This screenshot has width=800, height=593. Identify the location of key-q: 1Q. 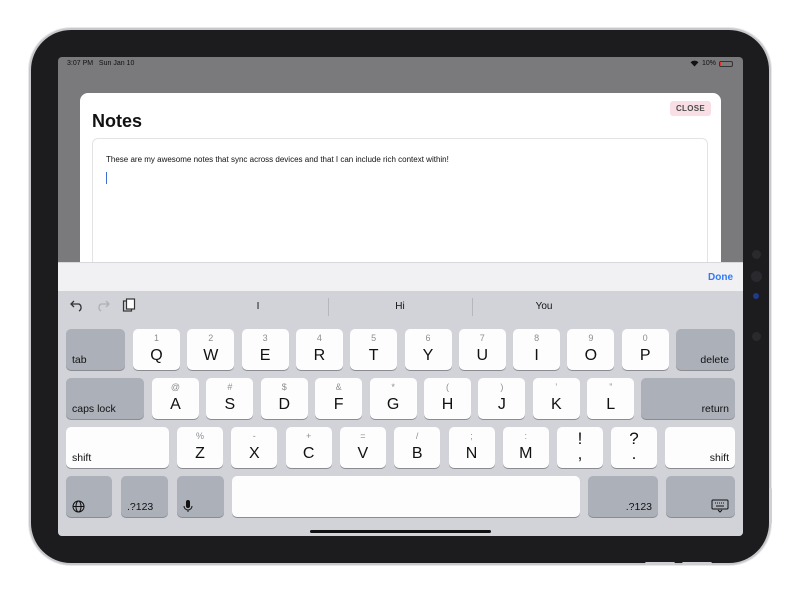
(156, 349).